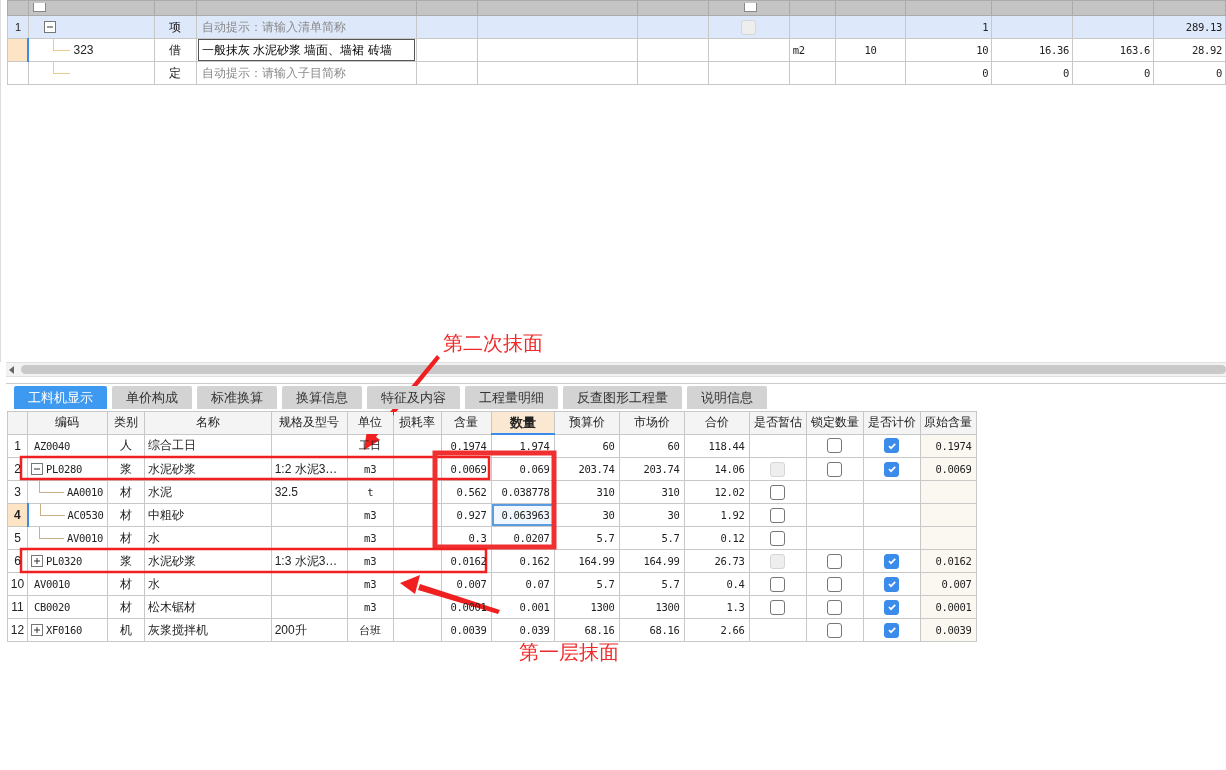 The image size is (1226, 770). What do you see at coordinates (370, 629) in the screenshot?
I see `unit-cell: 台班` at bounding box center [370, 629].